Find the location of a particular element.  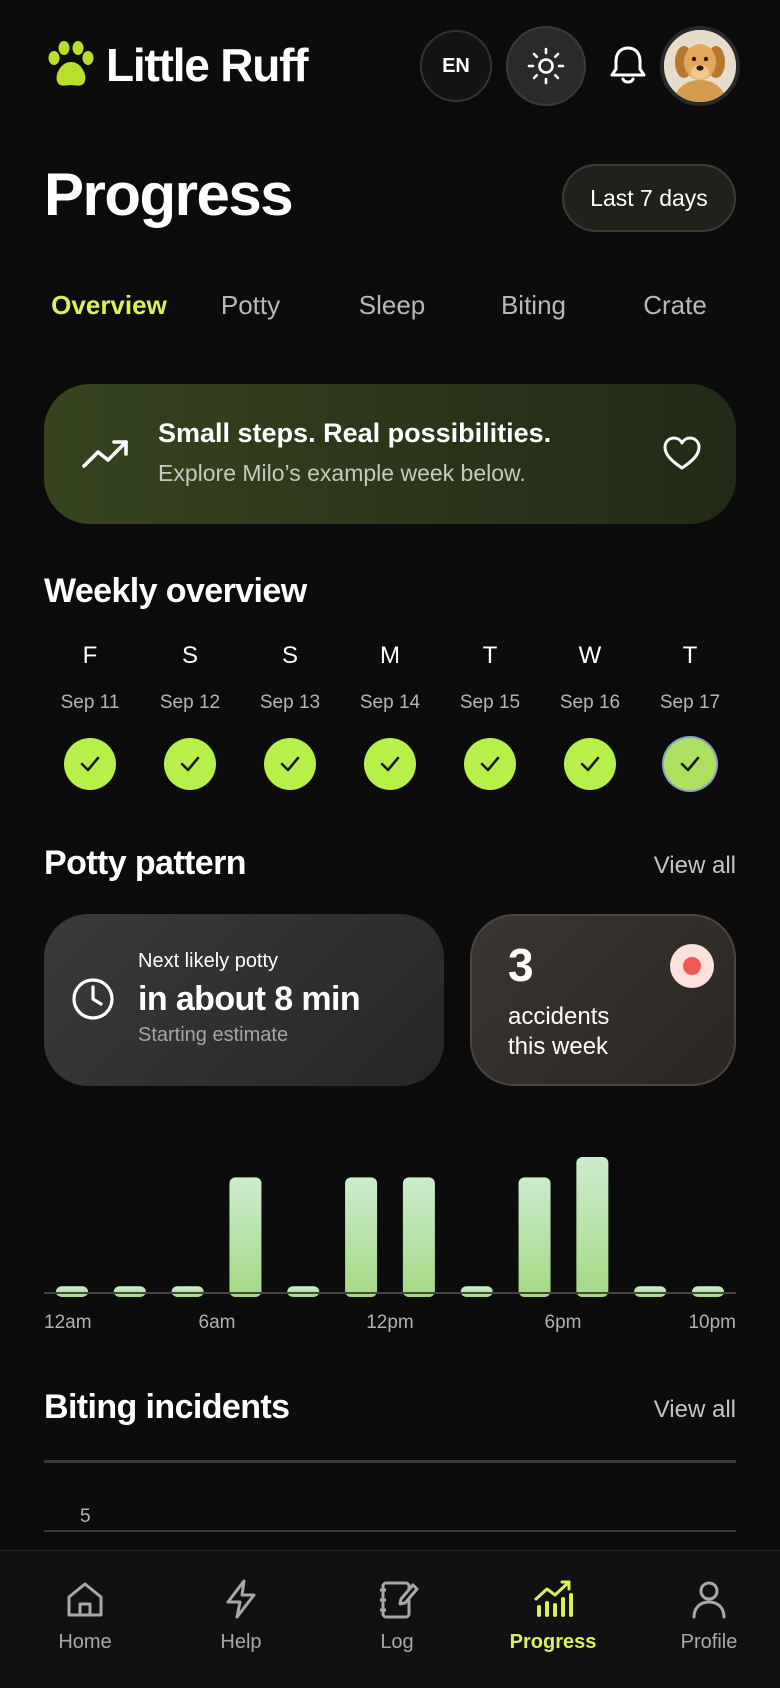

day-date: Sep 13 is located at coordinates (290, 702).